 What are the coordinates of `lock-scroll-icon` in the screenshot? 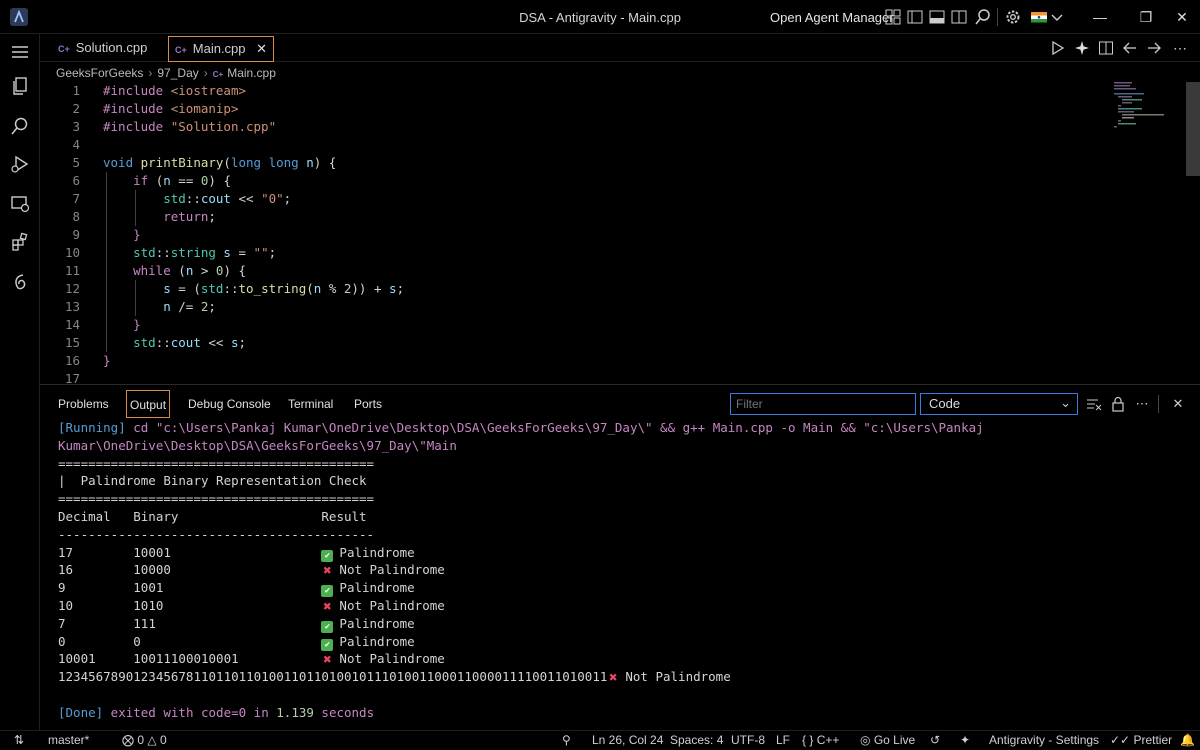 It's located at (1118, 404).